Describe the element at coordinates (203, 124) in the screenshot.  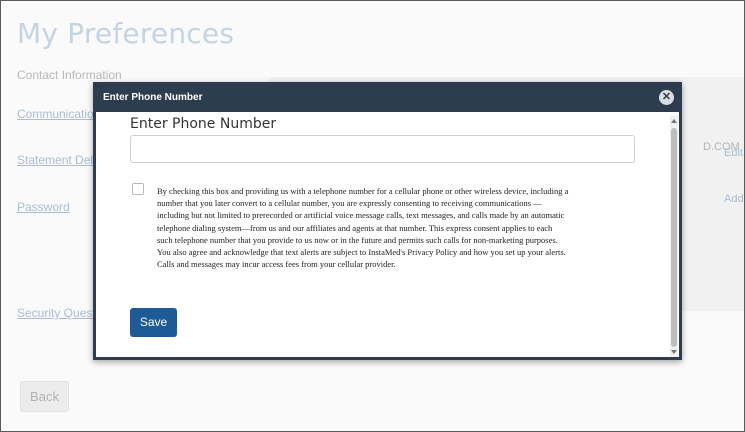
I see `phone-number-label: Enter Phone Number` at that location.